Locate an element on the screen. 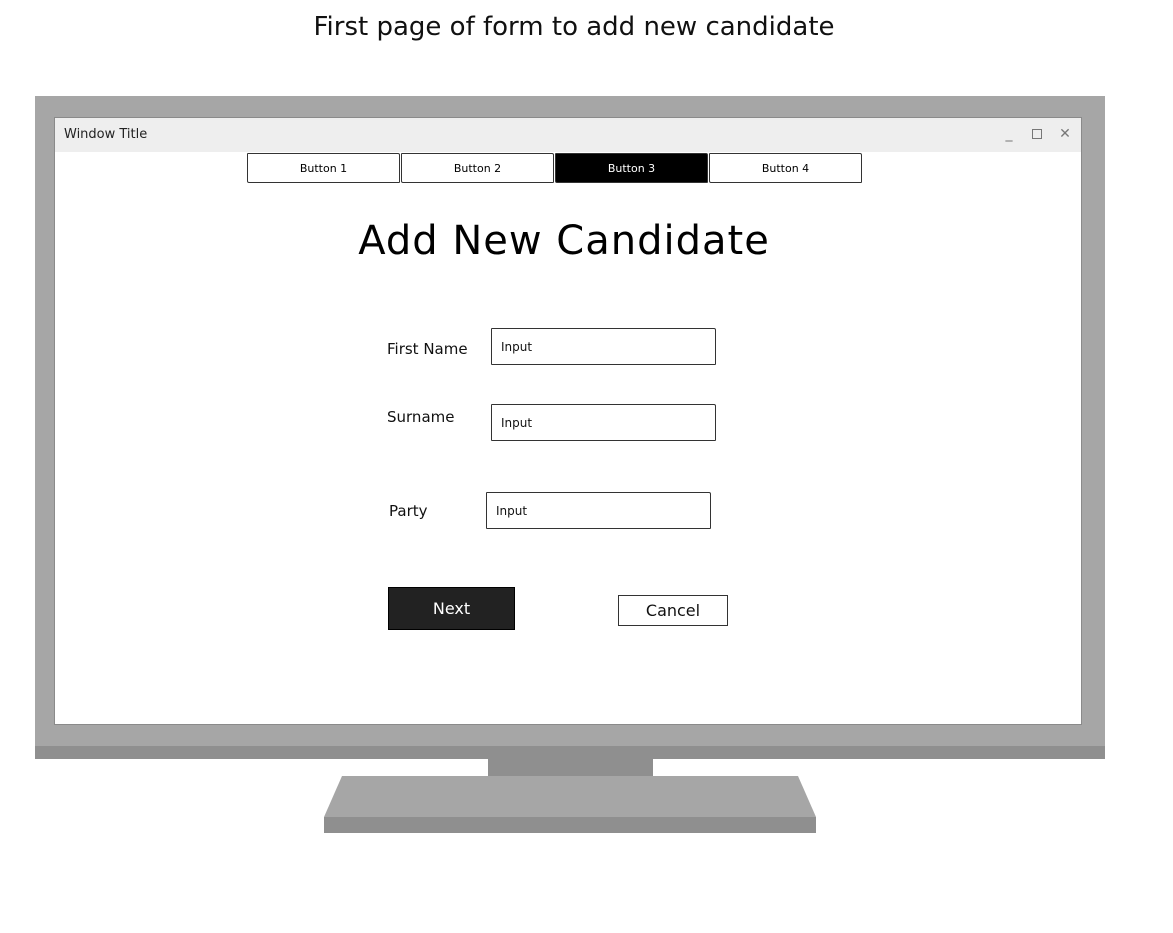 The image size is (1173, 933). party-input is located at coordinates (598, 510).